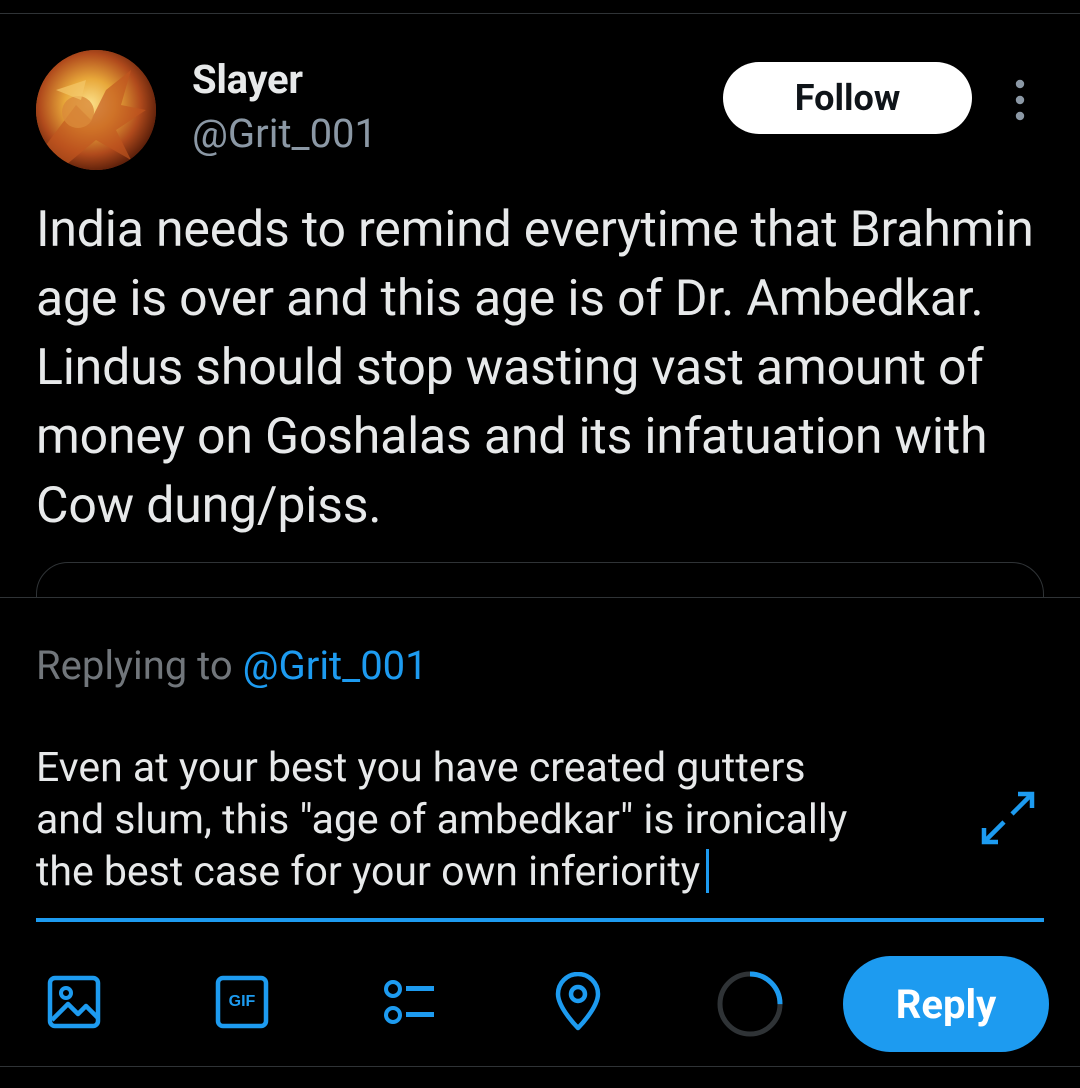  What do you see at coordinates (247, 80) in the screenshot?
I see `display-name: Slayer` at bounding box center [247, 80].